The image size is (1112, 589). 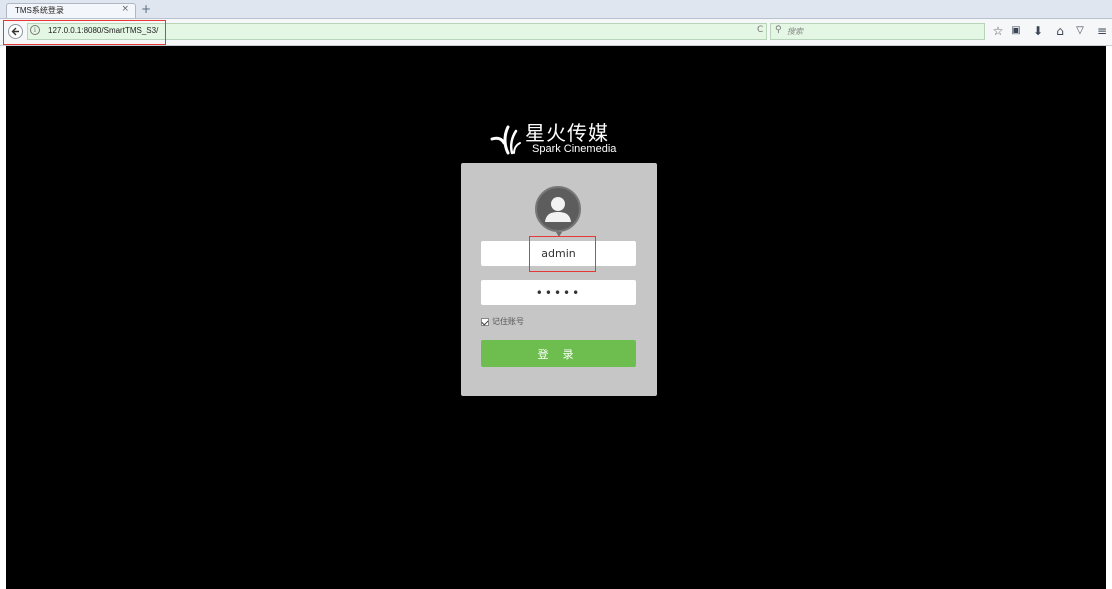 What do you see at coordinates (795, 31) in the screenshot?
I see `search-placeholder: 搜索` at bounding box center [795, 31].